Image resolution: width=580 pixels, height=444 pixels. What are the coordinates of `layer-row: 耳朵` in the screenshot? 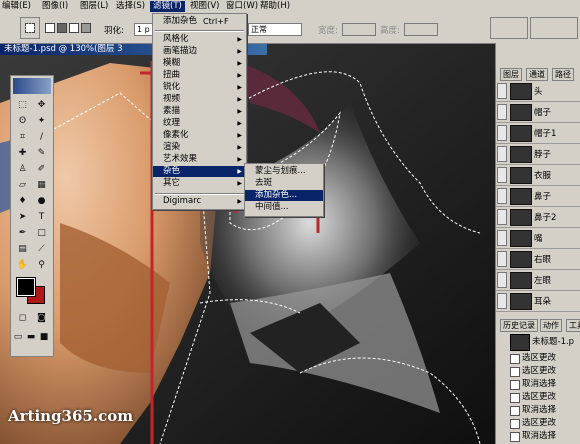 It's located at (538, 301).